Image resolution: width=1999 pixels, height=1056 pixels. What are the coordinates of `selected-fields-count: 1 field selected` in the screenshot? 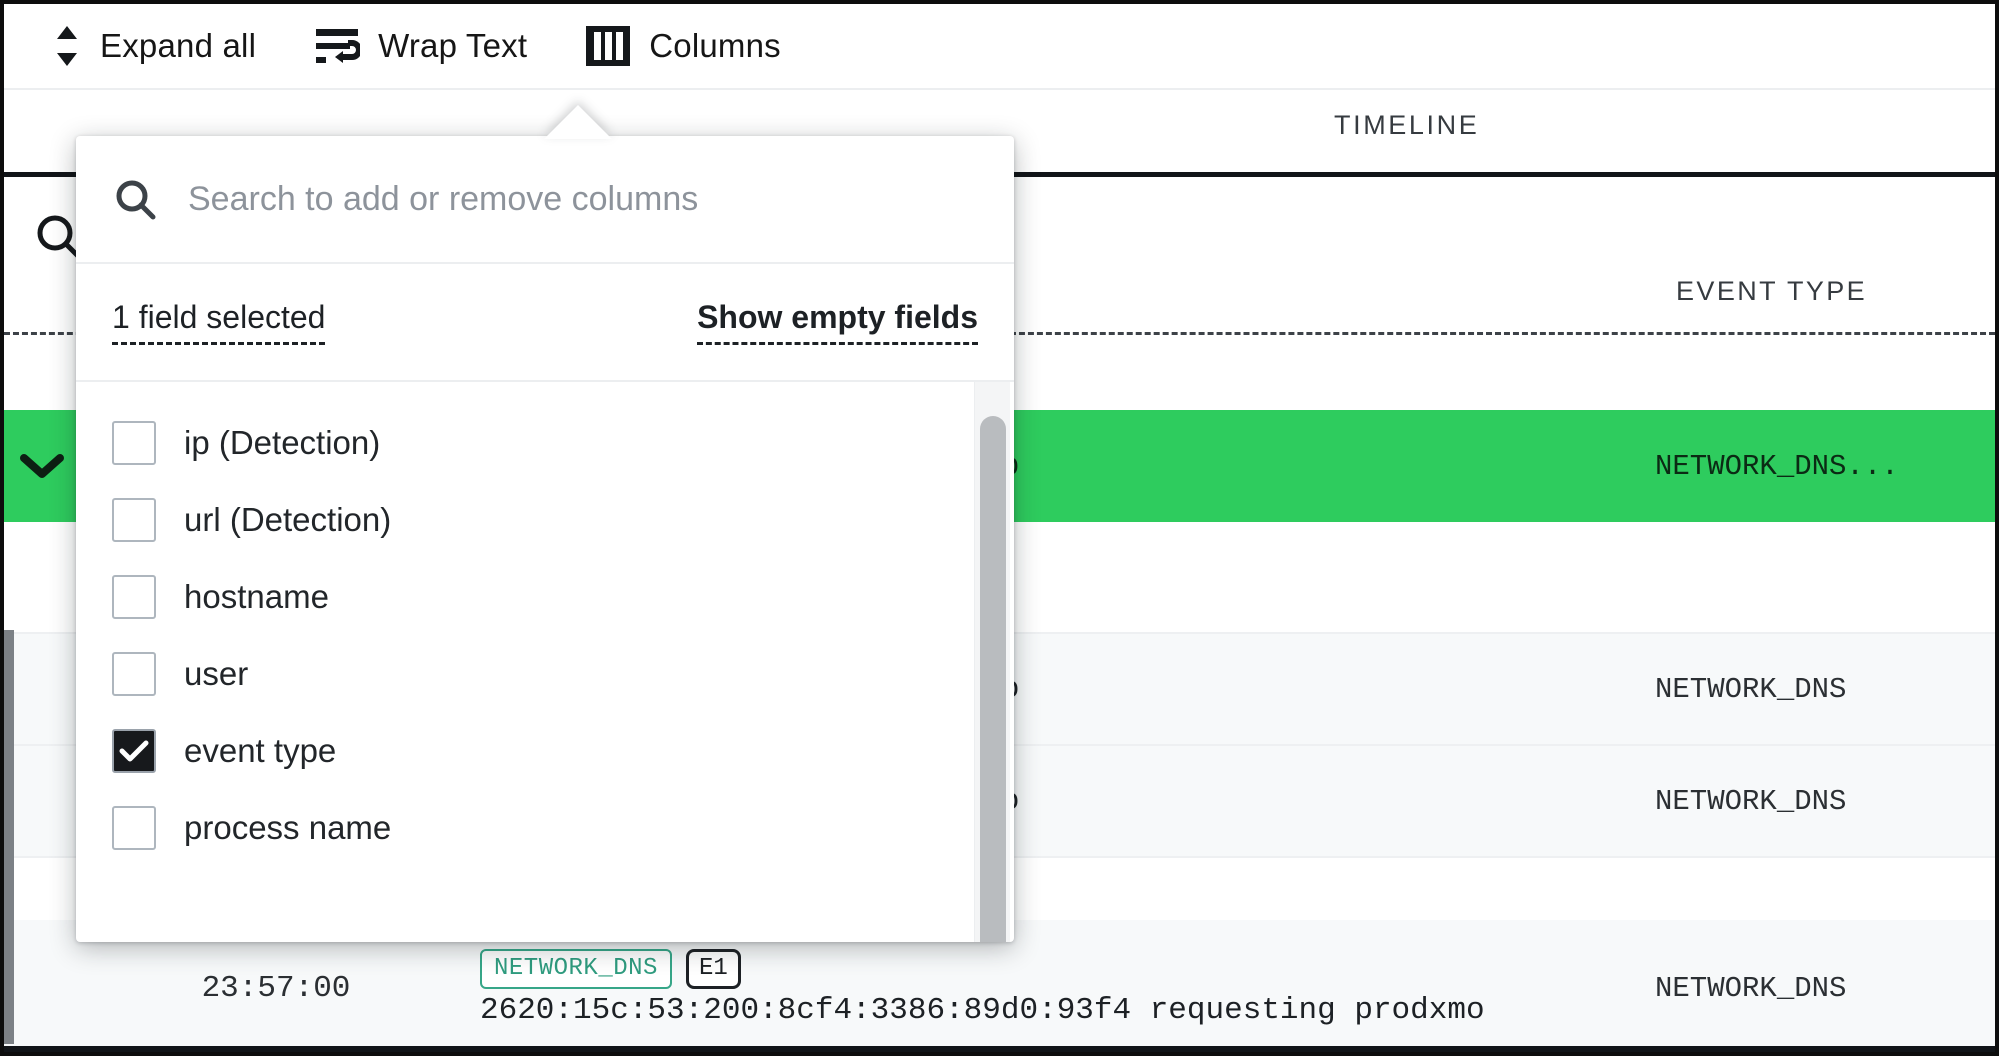 It's located at (219, 322).